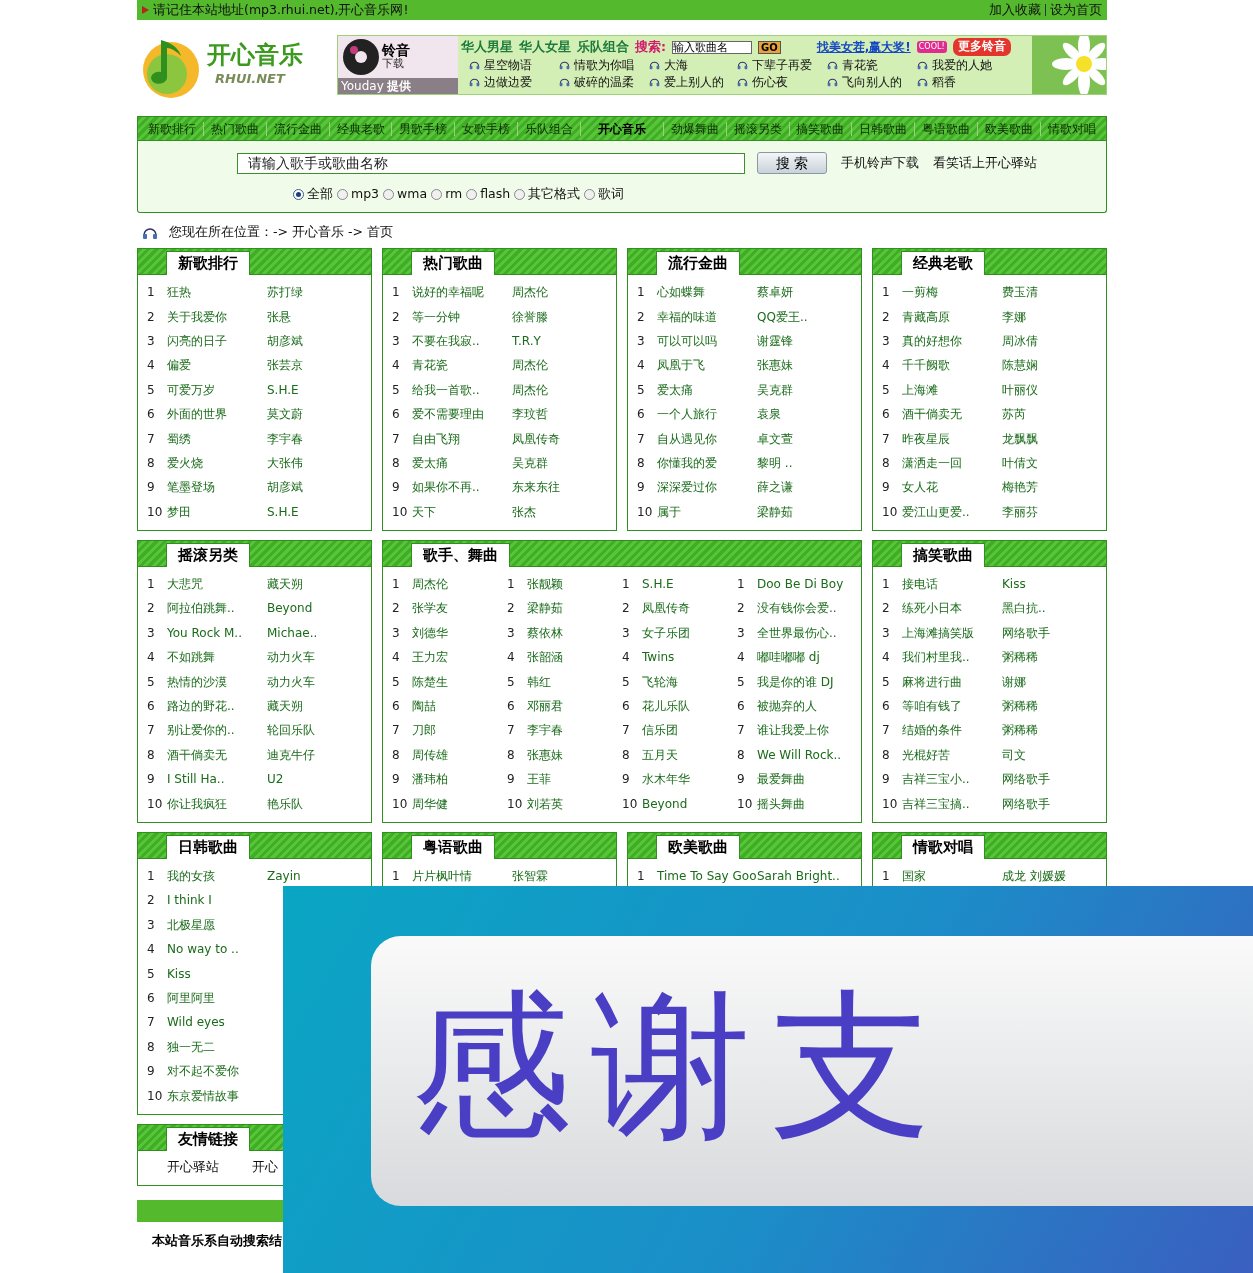  What do you see at coordinates (781, 779) in the screenshot?
I see `singer-link: 最爱舞曲` at bounding box center [781, 779].